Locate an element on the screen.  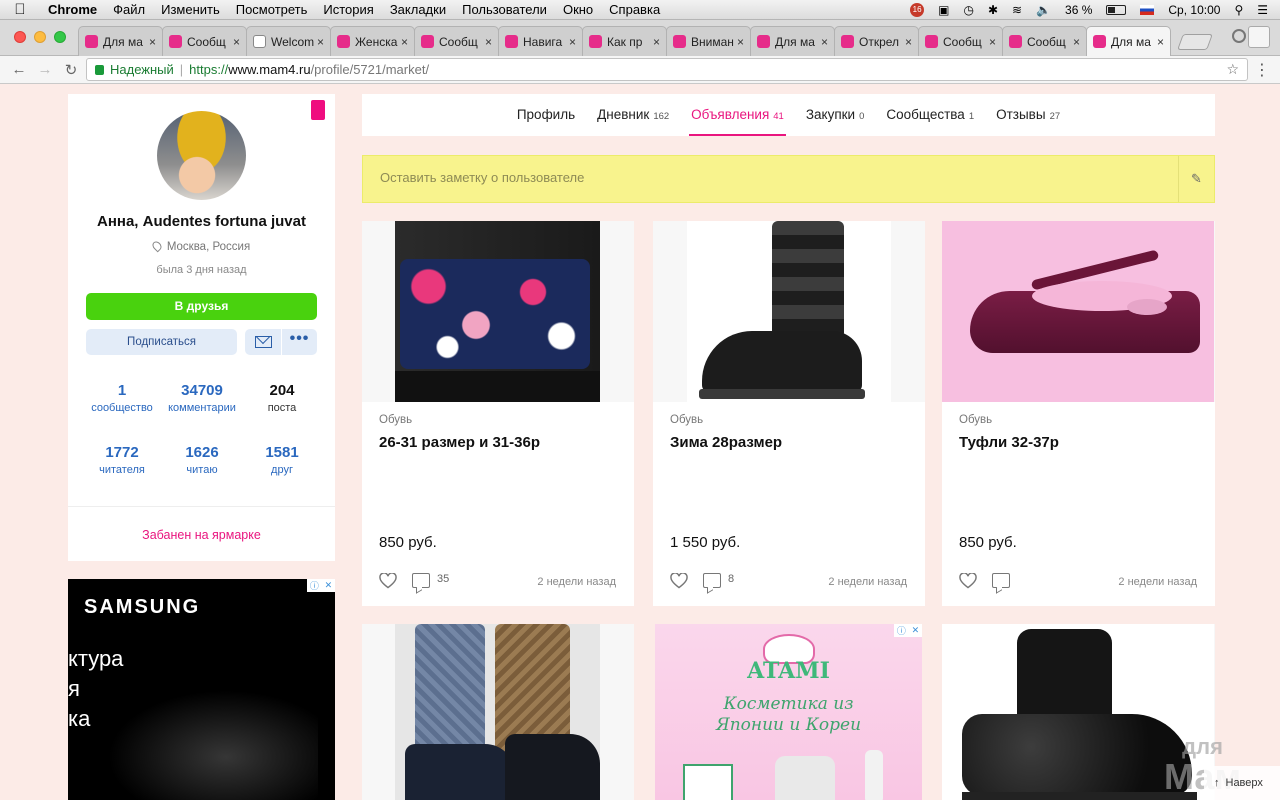
tab-reviews: Отзывы 27 is located at coordinates (1028, 115).